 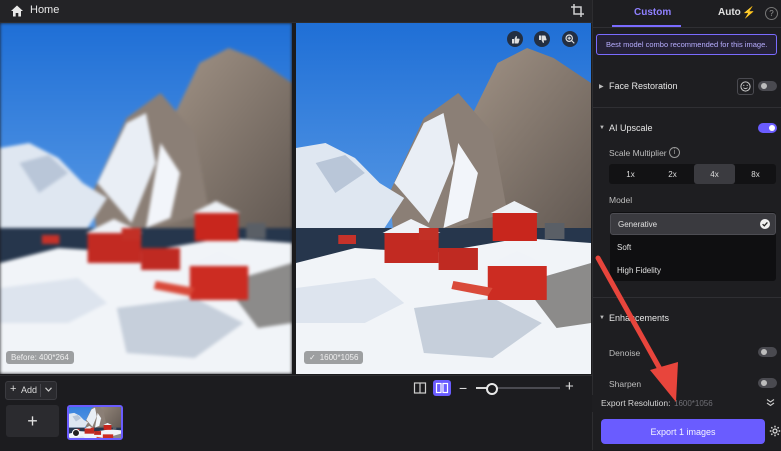 What do you see at coordinates (771, 13) in the screenshot?
I see `help-icon: ?` at bounding box center [771, 13].